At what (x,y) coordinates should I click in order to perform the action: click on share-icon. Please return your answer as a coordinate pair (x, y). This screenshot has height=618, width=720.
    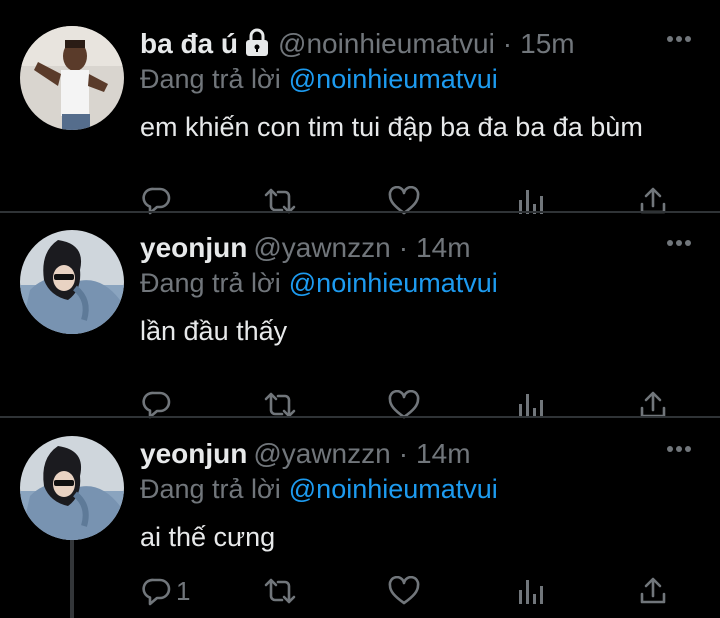
    Looking at the image, I should click on (653, 591).